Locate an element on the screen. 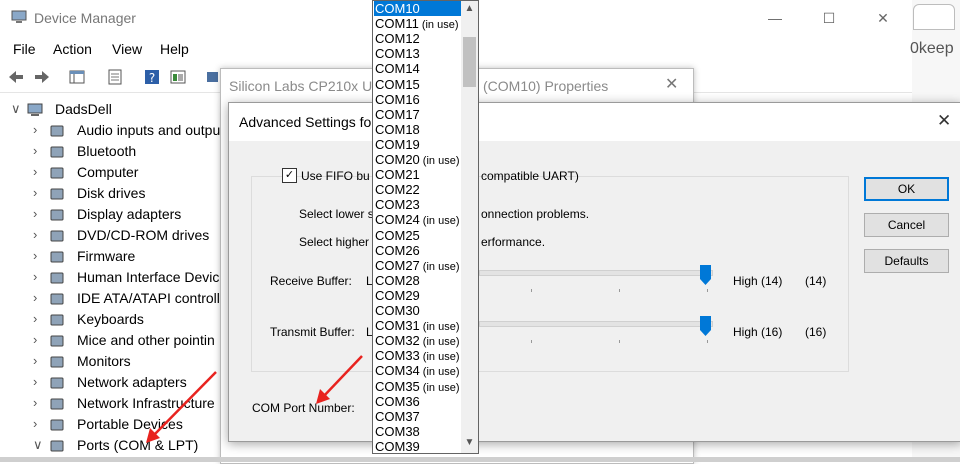  red-arrow-to-ports is located at coordinates (181, 407).